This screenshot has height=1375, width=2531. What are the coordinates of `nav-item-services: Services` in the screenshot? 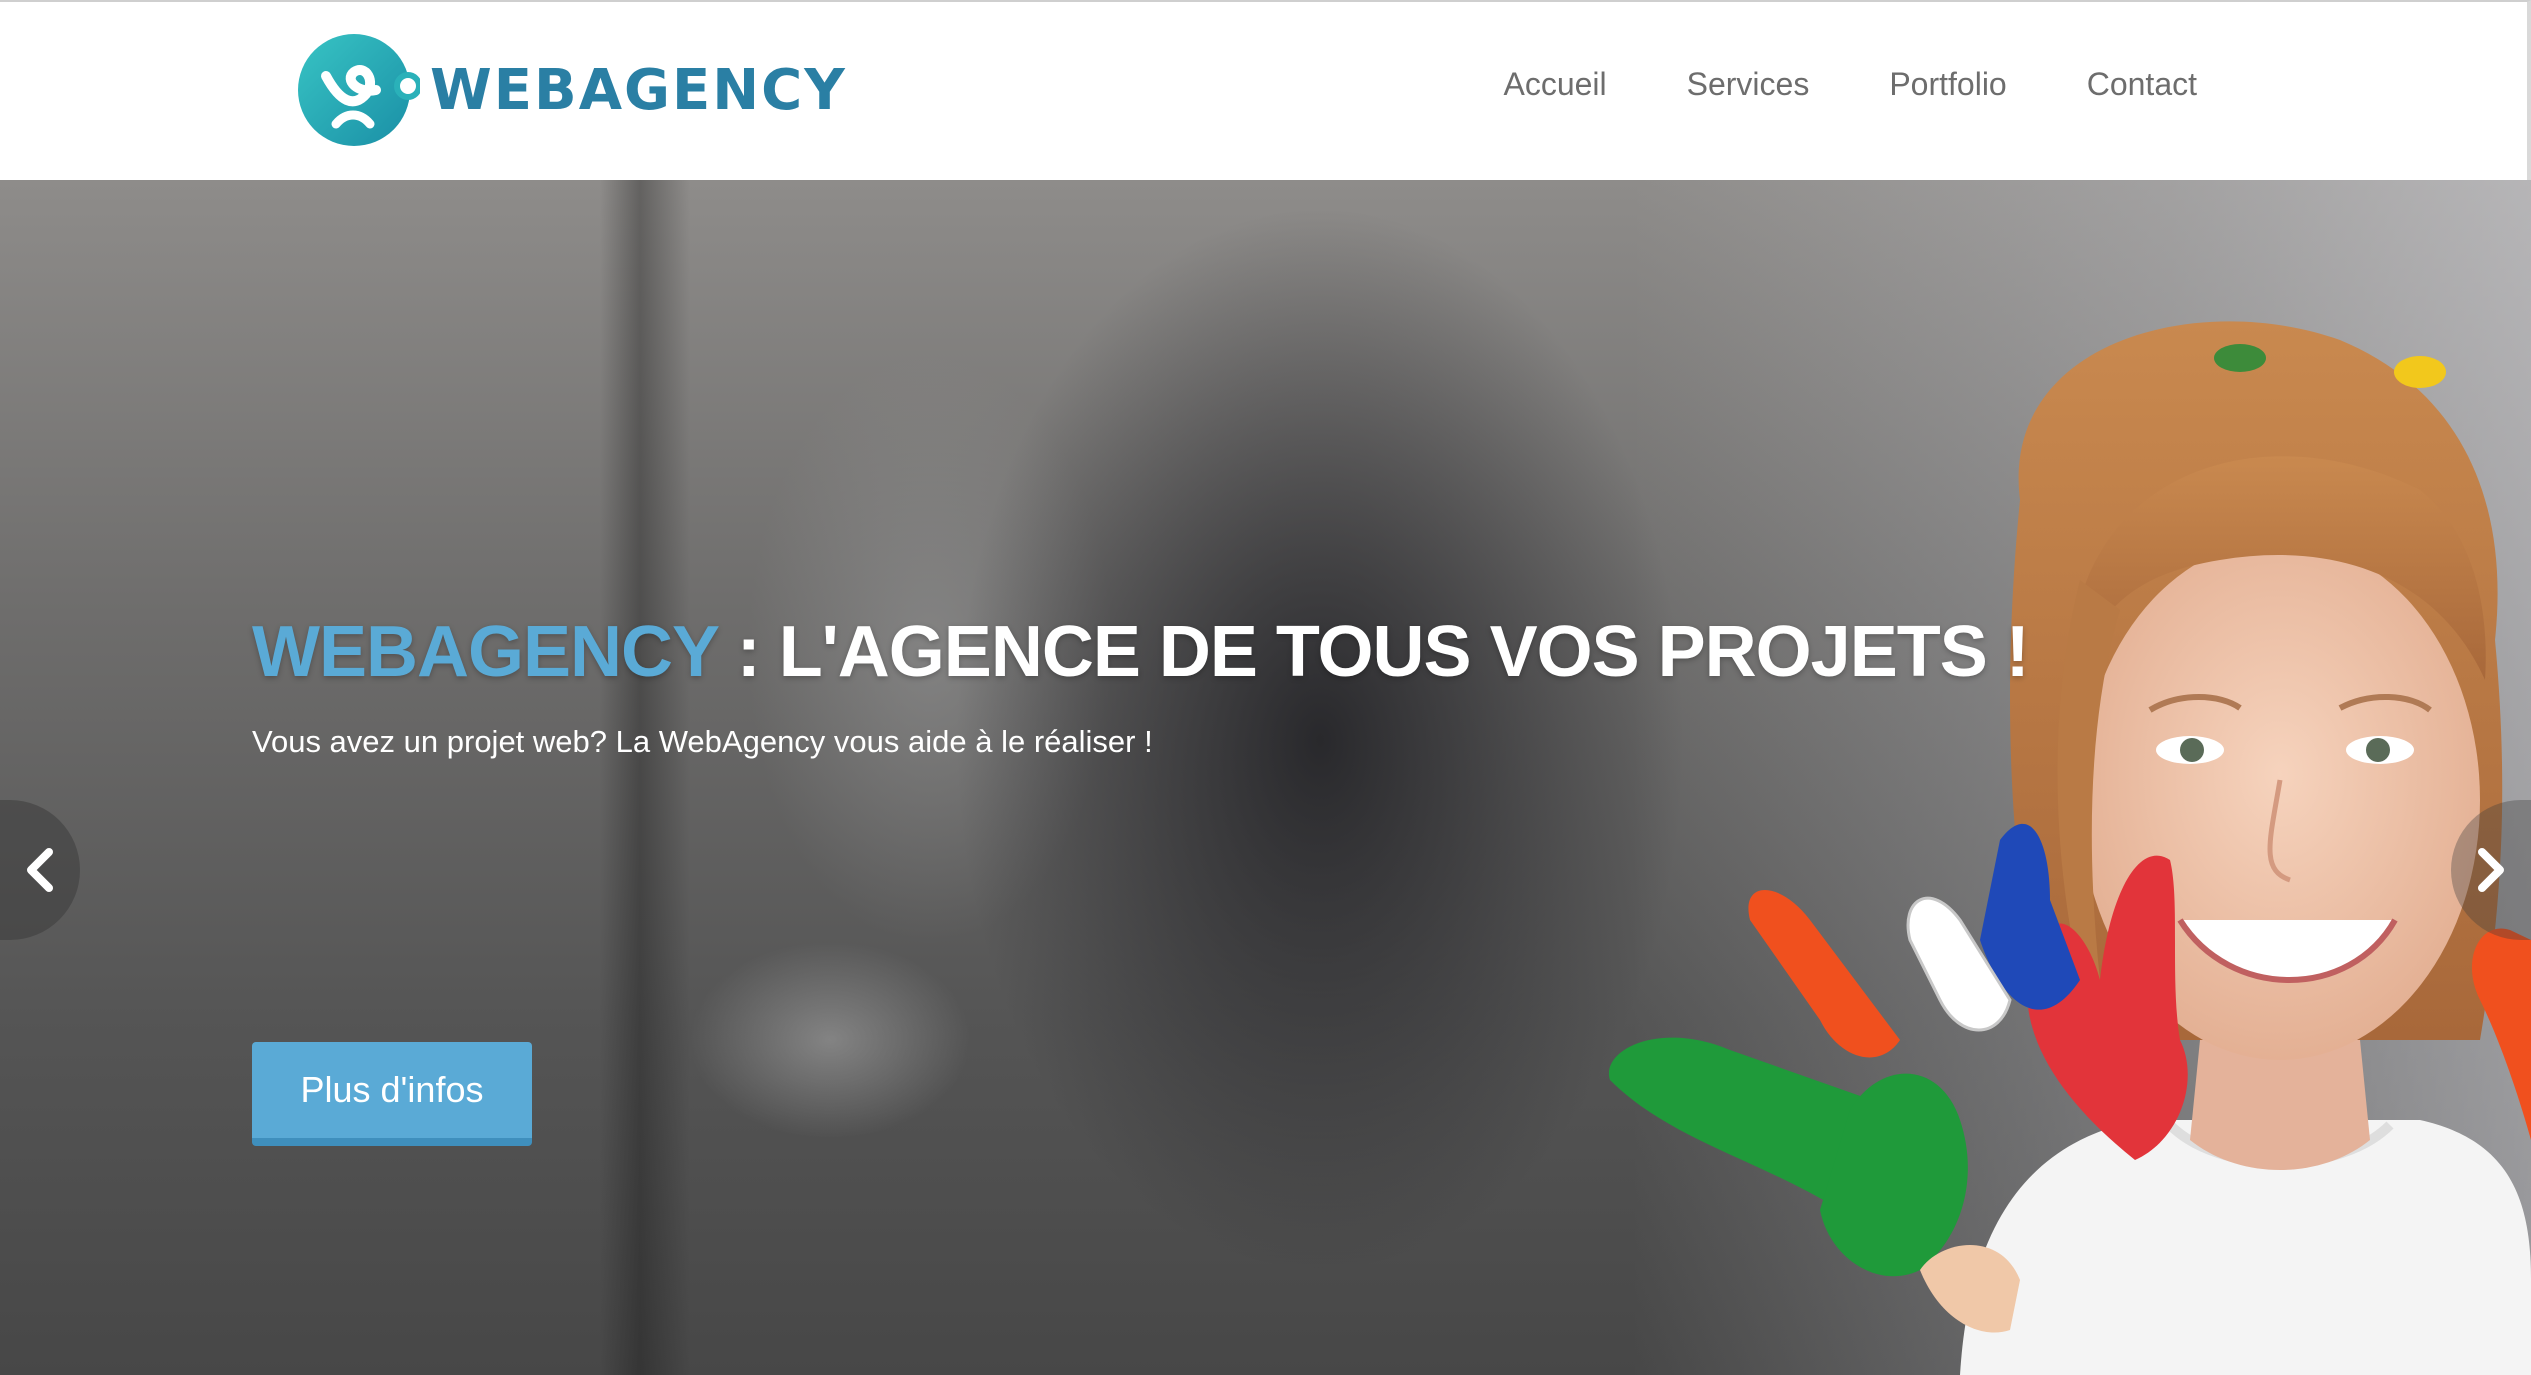 It's located at (1748, 84).